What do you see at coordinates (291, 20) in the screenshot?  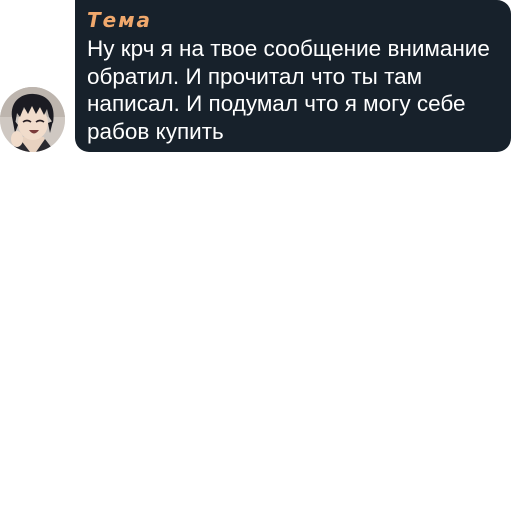 I see `sender-name: Тема` at bounding box center [291, 20].